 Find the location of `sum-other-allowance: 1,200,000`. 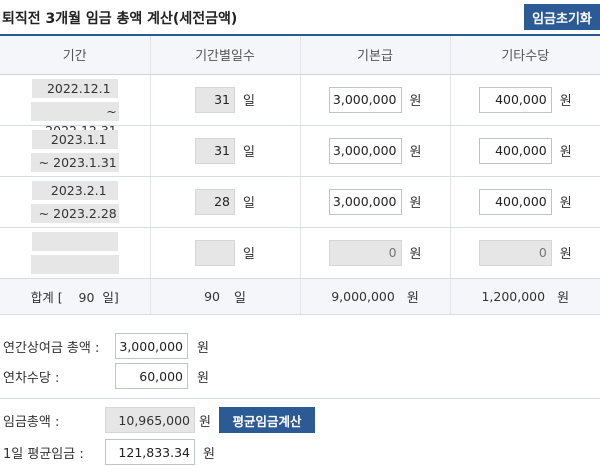

sum-other-allowance: 1,200,000 is located at coordinates (513, 296).